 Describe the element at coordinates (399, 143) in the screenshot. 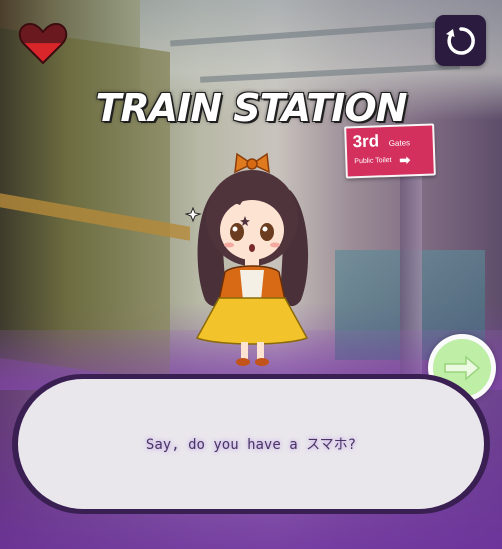

I see `sign-sub-text: Gates` at that location.